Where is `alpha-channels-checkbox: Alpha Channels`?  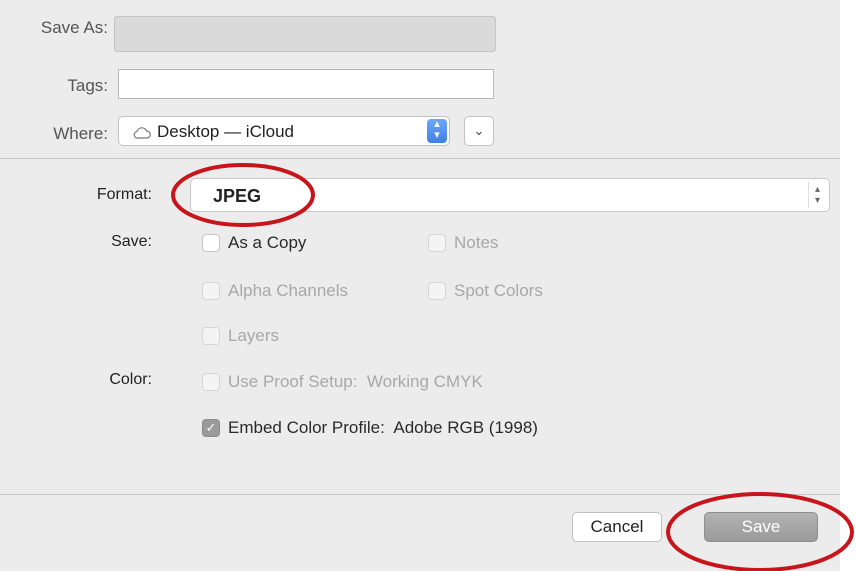
alpha-channels-checkbox: Alpha Channels is located at coordinates (275, 291).